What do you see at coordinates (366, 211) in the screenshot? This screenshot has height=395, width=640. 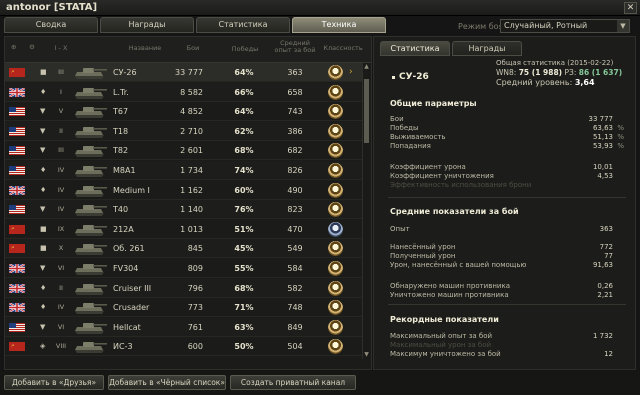 I see `table-scrollbar: ▲ ▼` at bounding box center [366, 211].